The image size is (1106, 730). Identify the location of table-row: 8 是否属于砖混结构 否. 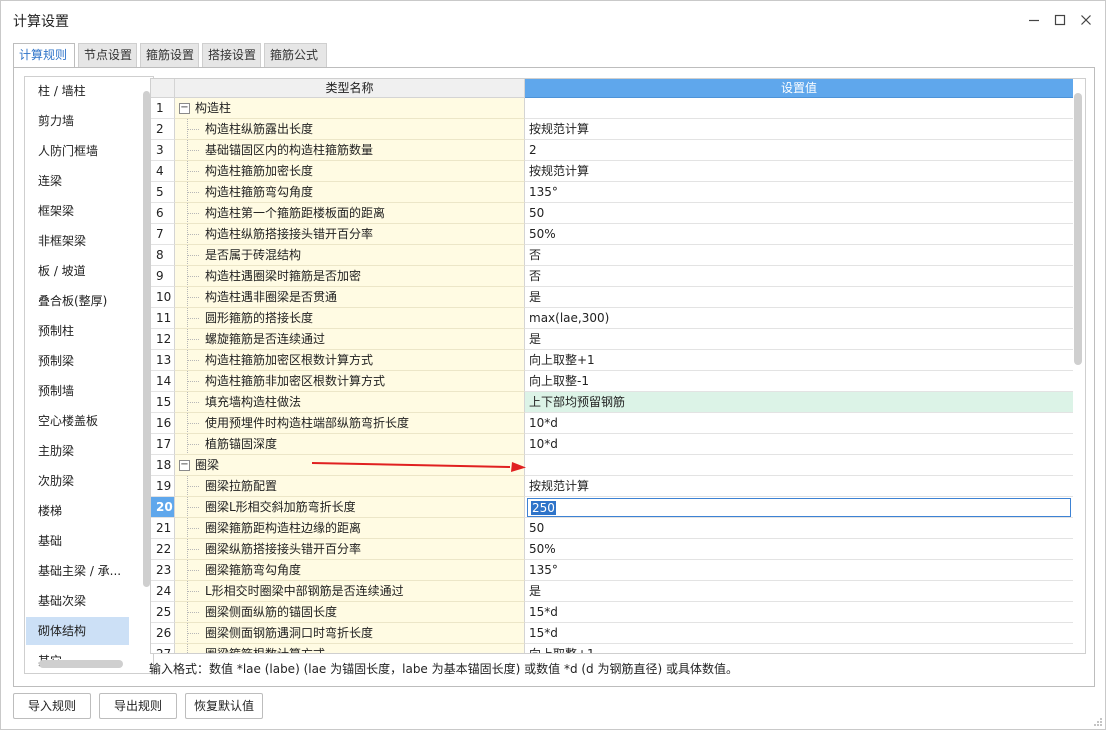
(612, 255).